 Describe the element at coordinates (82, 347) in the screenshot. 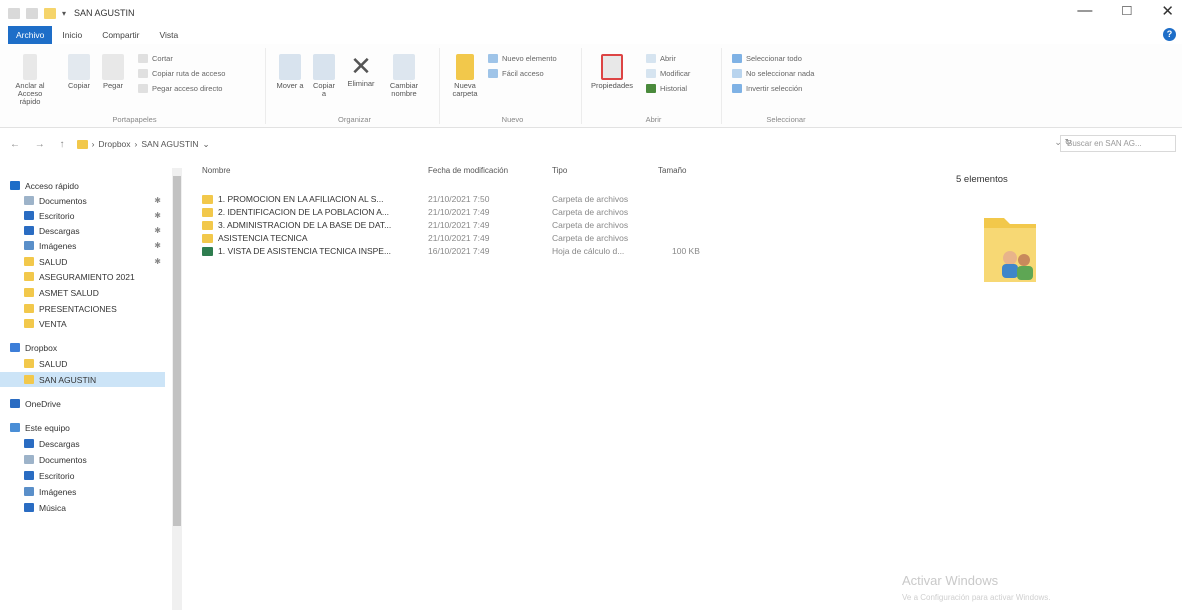

I see `sidebar-item: Dropbox` at that location.